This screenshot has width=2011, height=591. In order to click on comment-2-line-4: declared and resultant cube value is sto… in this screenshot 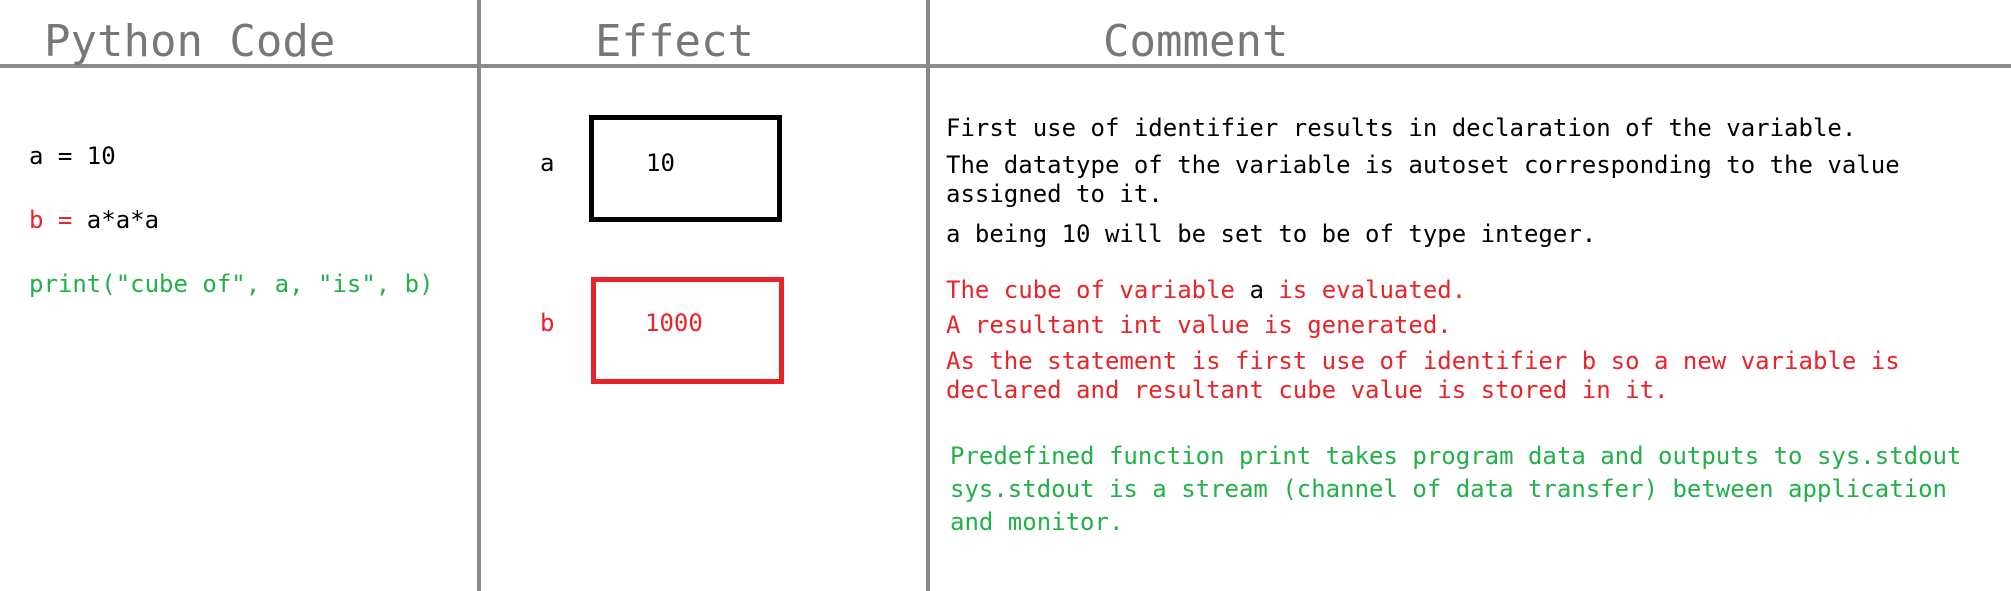, I will do `click(1307, 390)`.